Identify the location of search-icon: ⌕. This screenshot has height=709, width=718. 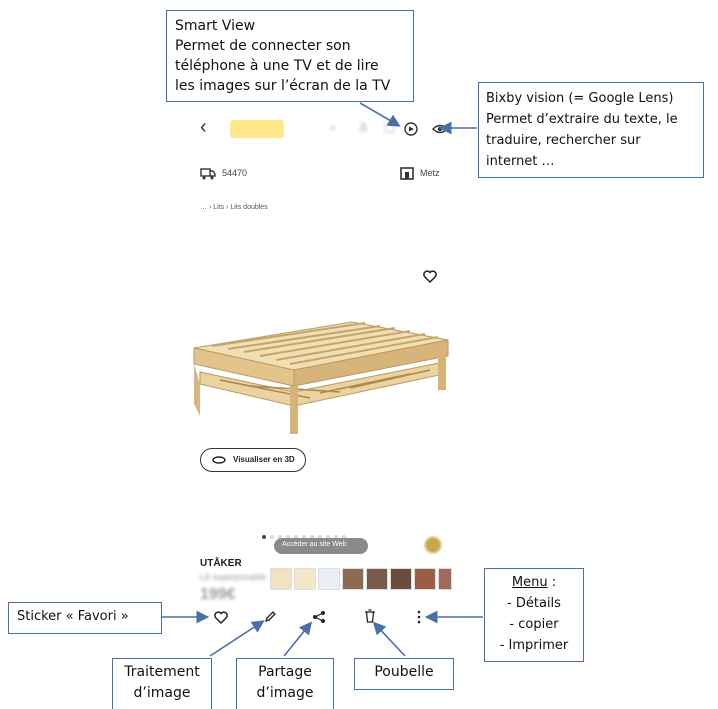
(333, 127).